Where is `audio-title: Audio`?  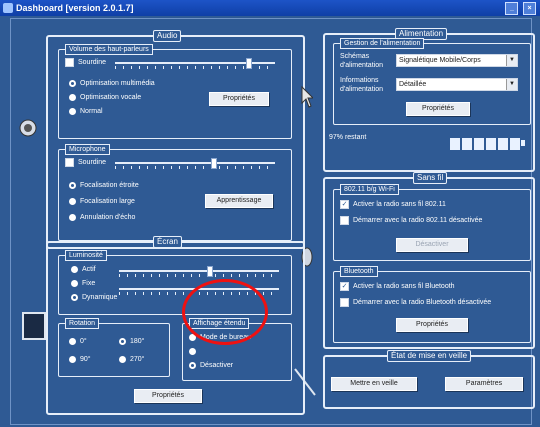
audio-title: Audio is located at coordinates (167, 36).